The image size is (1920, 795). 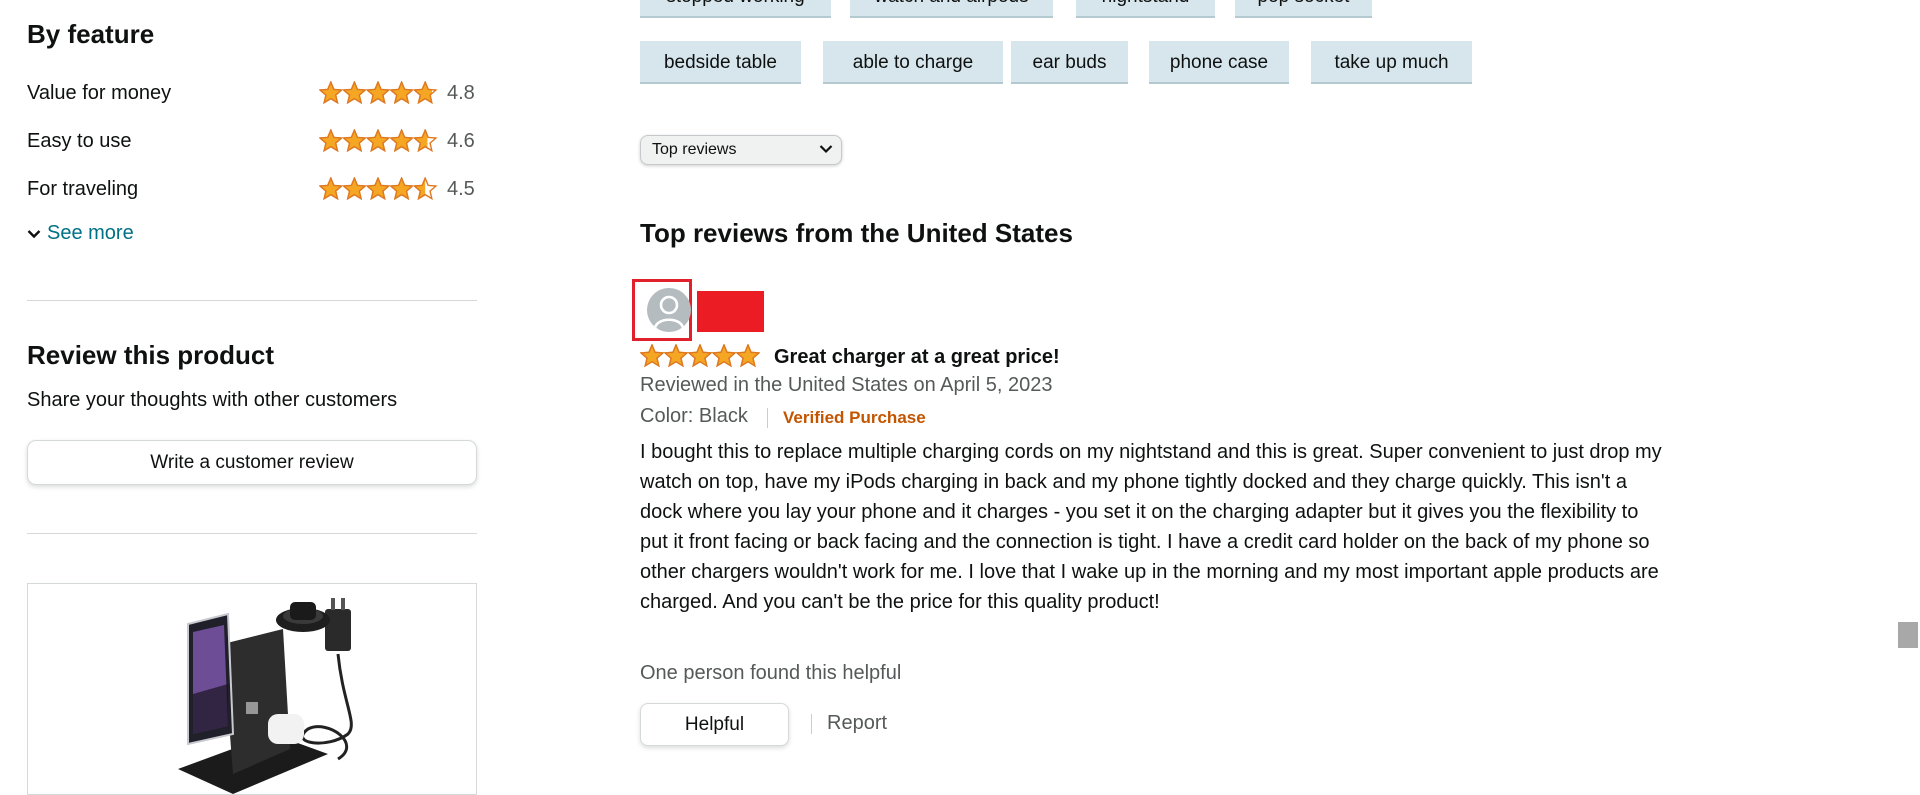 What do you see at coordinates (1391, 62) in the screenshot?
I see `keyword-pill: take up much` at bounding box center [1391, 62].